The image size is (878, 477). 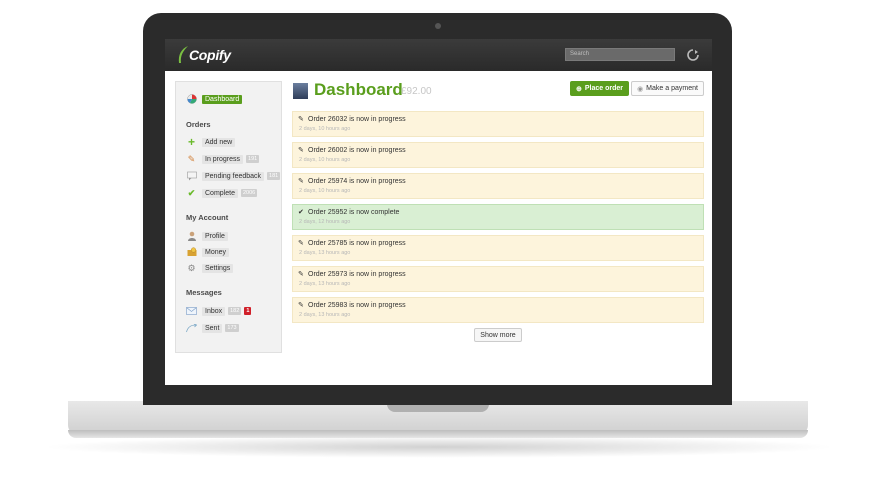 I want to click on laptop-base-lip, so click(x=438, y=434).